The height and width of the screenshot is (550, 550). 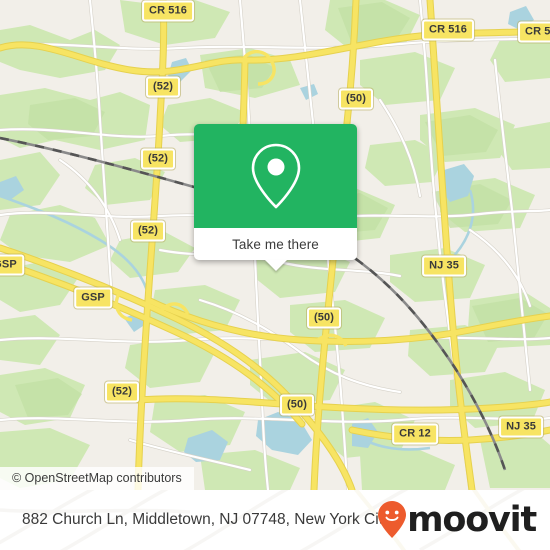 I want to click on road-shield: CR 12, so click(x=415, y=434).